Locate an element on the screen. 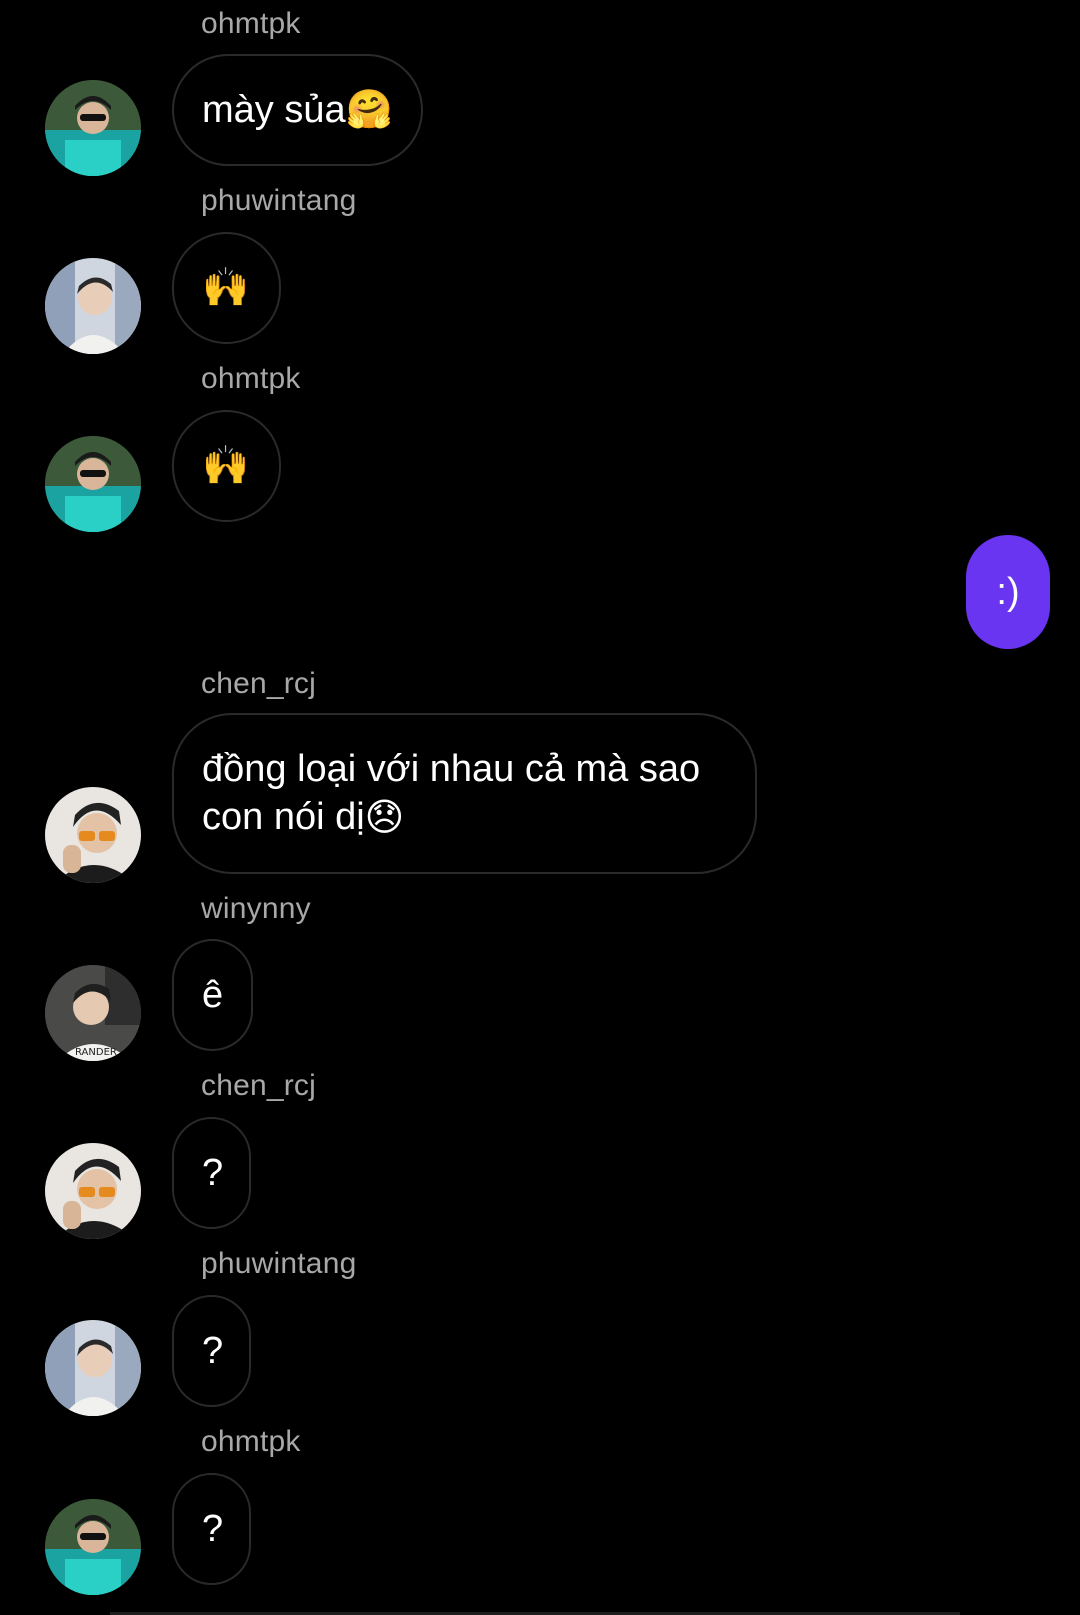 The width and height of the screenshot is (1080, 1615). own-message-bubble: :) is located at coordinates (1008, 592).